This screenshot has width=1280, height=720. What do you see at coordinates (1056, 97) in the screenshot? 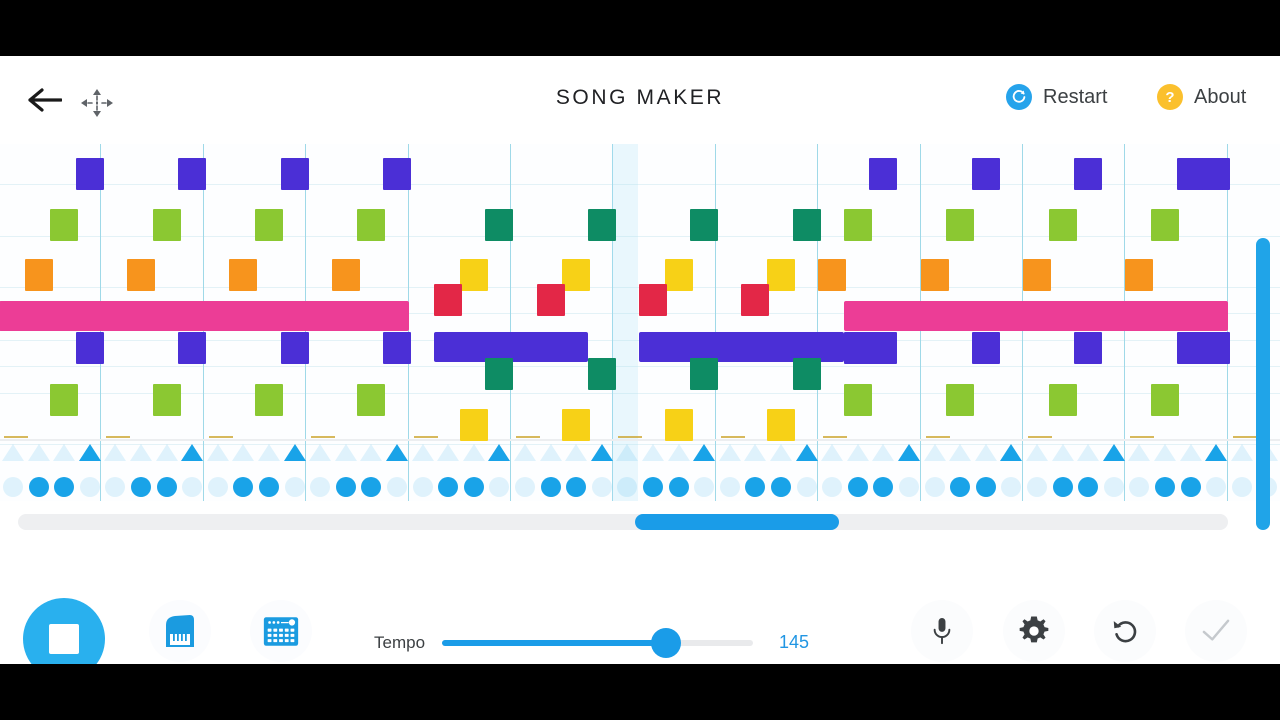
I see `restart-button: Restart` at bounding box center [1056, 97].